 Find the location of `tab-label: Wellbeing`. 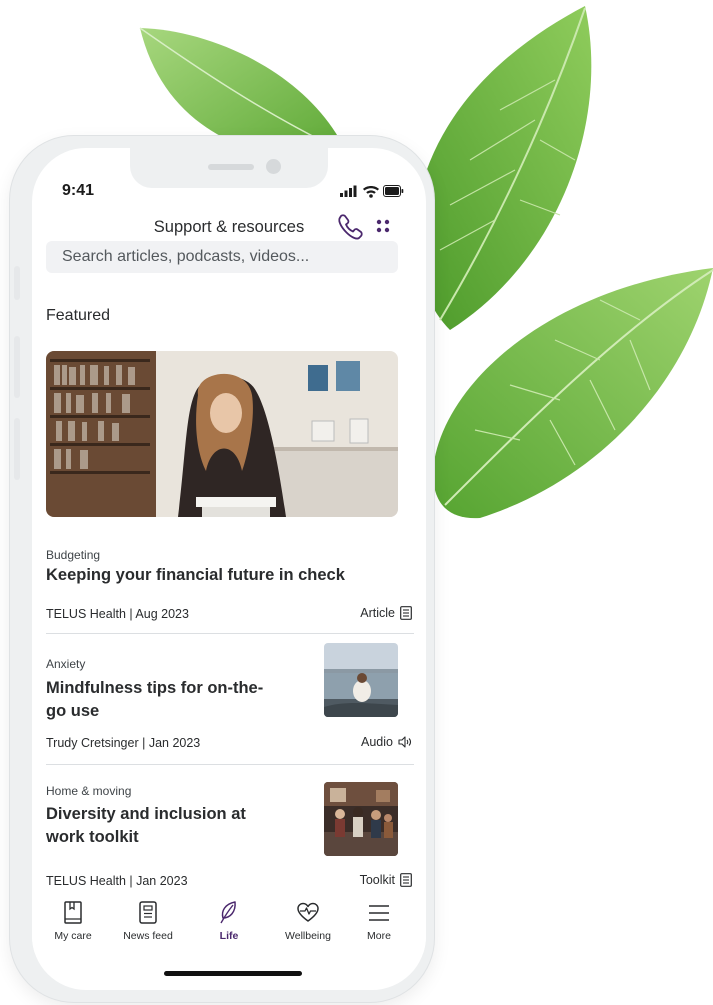

tab-label: Wellbeing is located at coordinates (308, 936).